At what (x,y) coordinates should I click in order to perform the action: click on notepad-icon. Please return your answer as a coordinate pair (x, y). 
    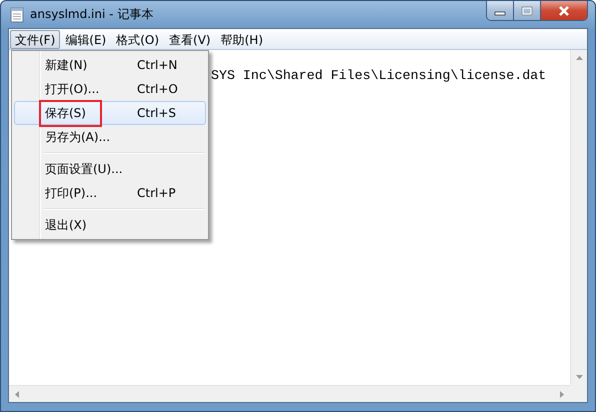
    Looking at the image, I should click on (17, 14).